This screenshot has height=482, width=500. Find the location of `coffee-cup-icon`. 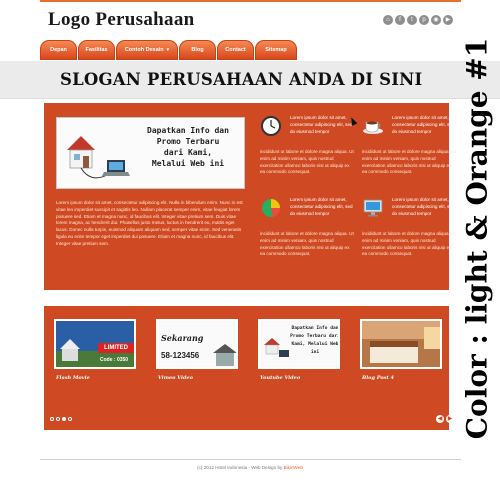

coffee-cup-icon is located at coordinates (373, 127).